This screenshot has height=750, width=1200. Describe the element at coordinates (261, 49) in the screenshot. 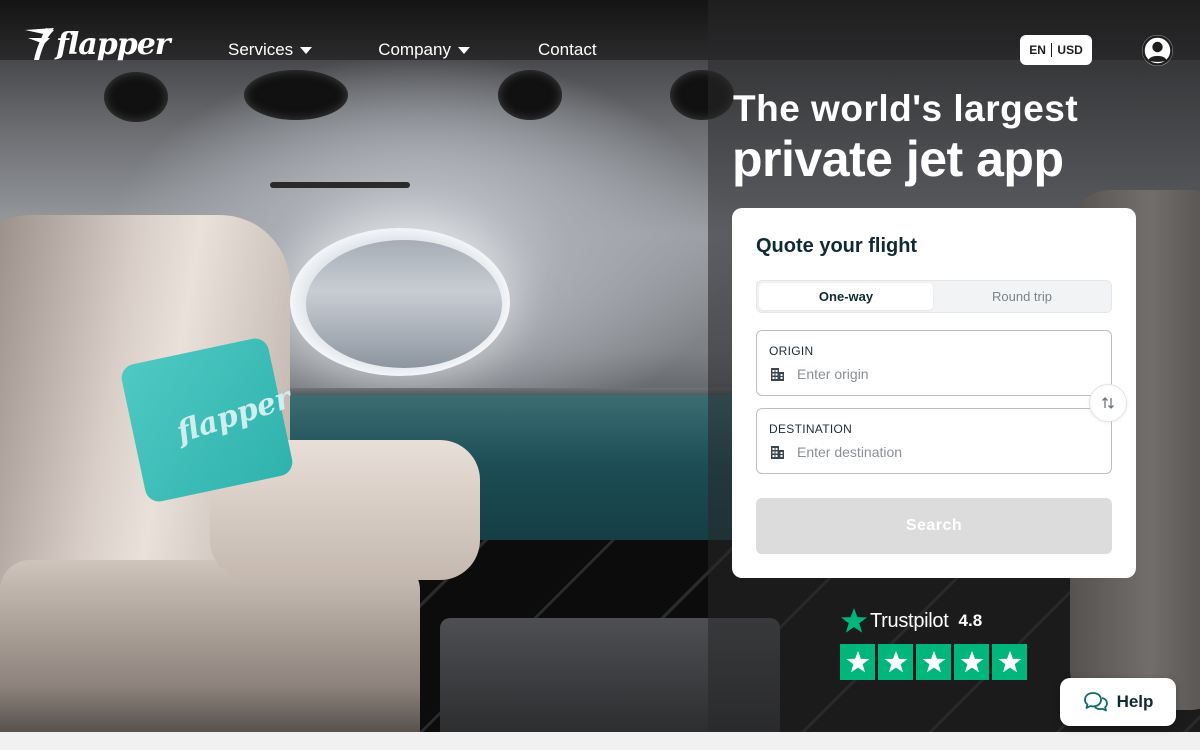

I see `nav-services-label: Services` at that location.